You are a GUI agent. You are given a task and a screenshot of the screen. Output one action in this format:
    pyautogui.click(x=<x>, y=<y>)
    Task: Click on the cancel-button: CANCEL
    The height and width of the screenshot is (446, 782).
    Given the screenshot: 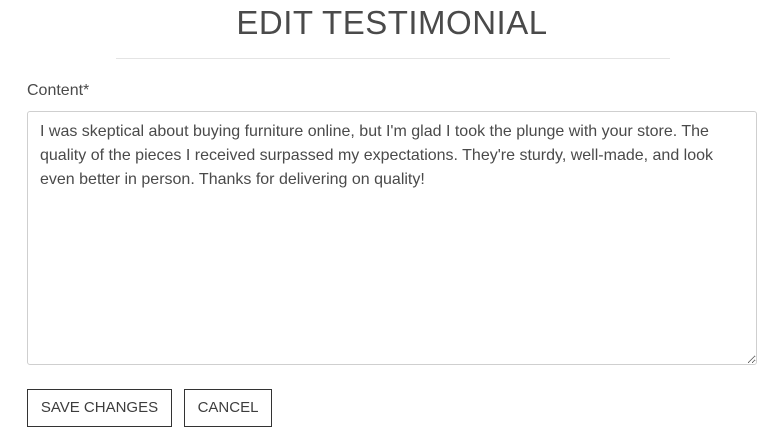 What is the action you would take?
    pyautogui.click(x=228, y=408)
    